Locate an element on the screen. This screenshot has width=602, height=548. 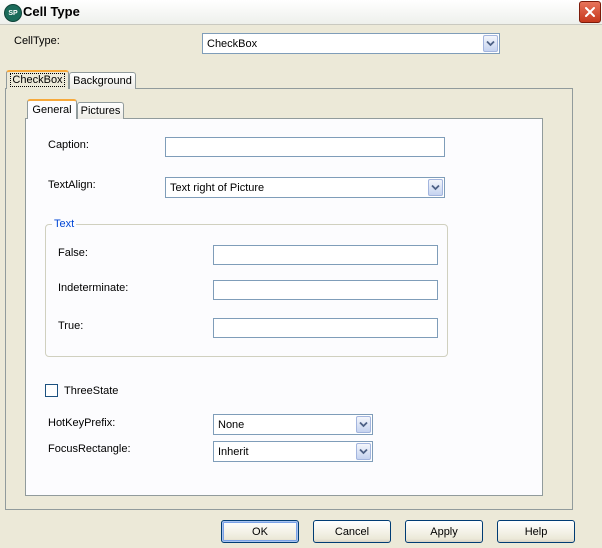
celltype-select-value: CheckBox is located at coordinates (232, 43).